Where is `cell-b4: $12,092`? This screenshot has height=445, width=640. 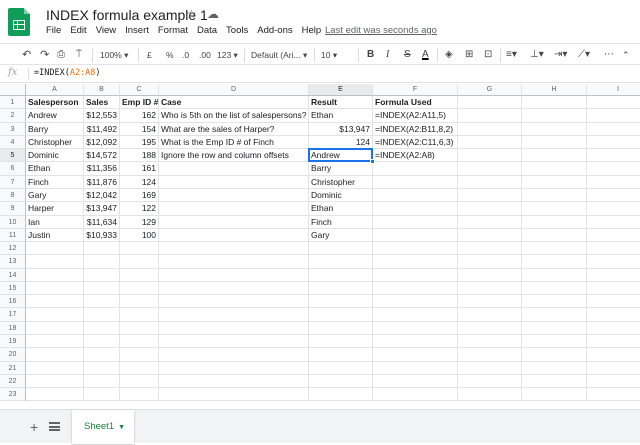 cell-b4: $12,092 is located at coordinates (102, 142).